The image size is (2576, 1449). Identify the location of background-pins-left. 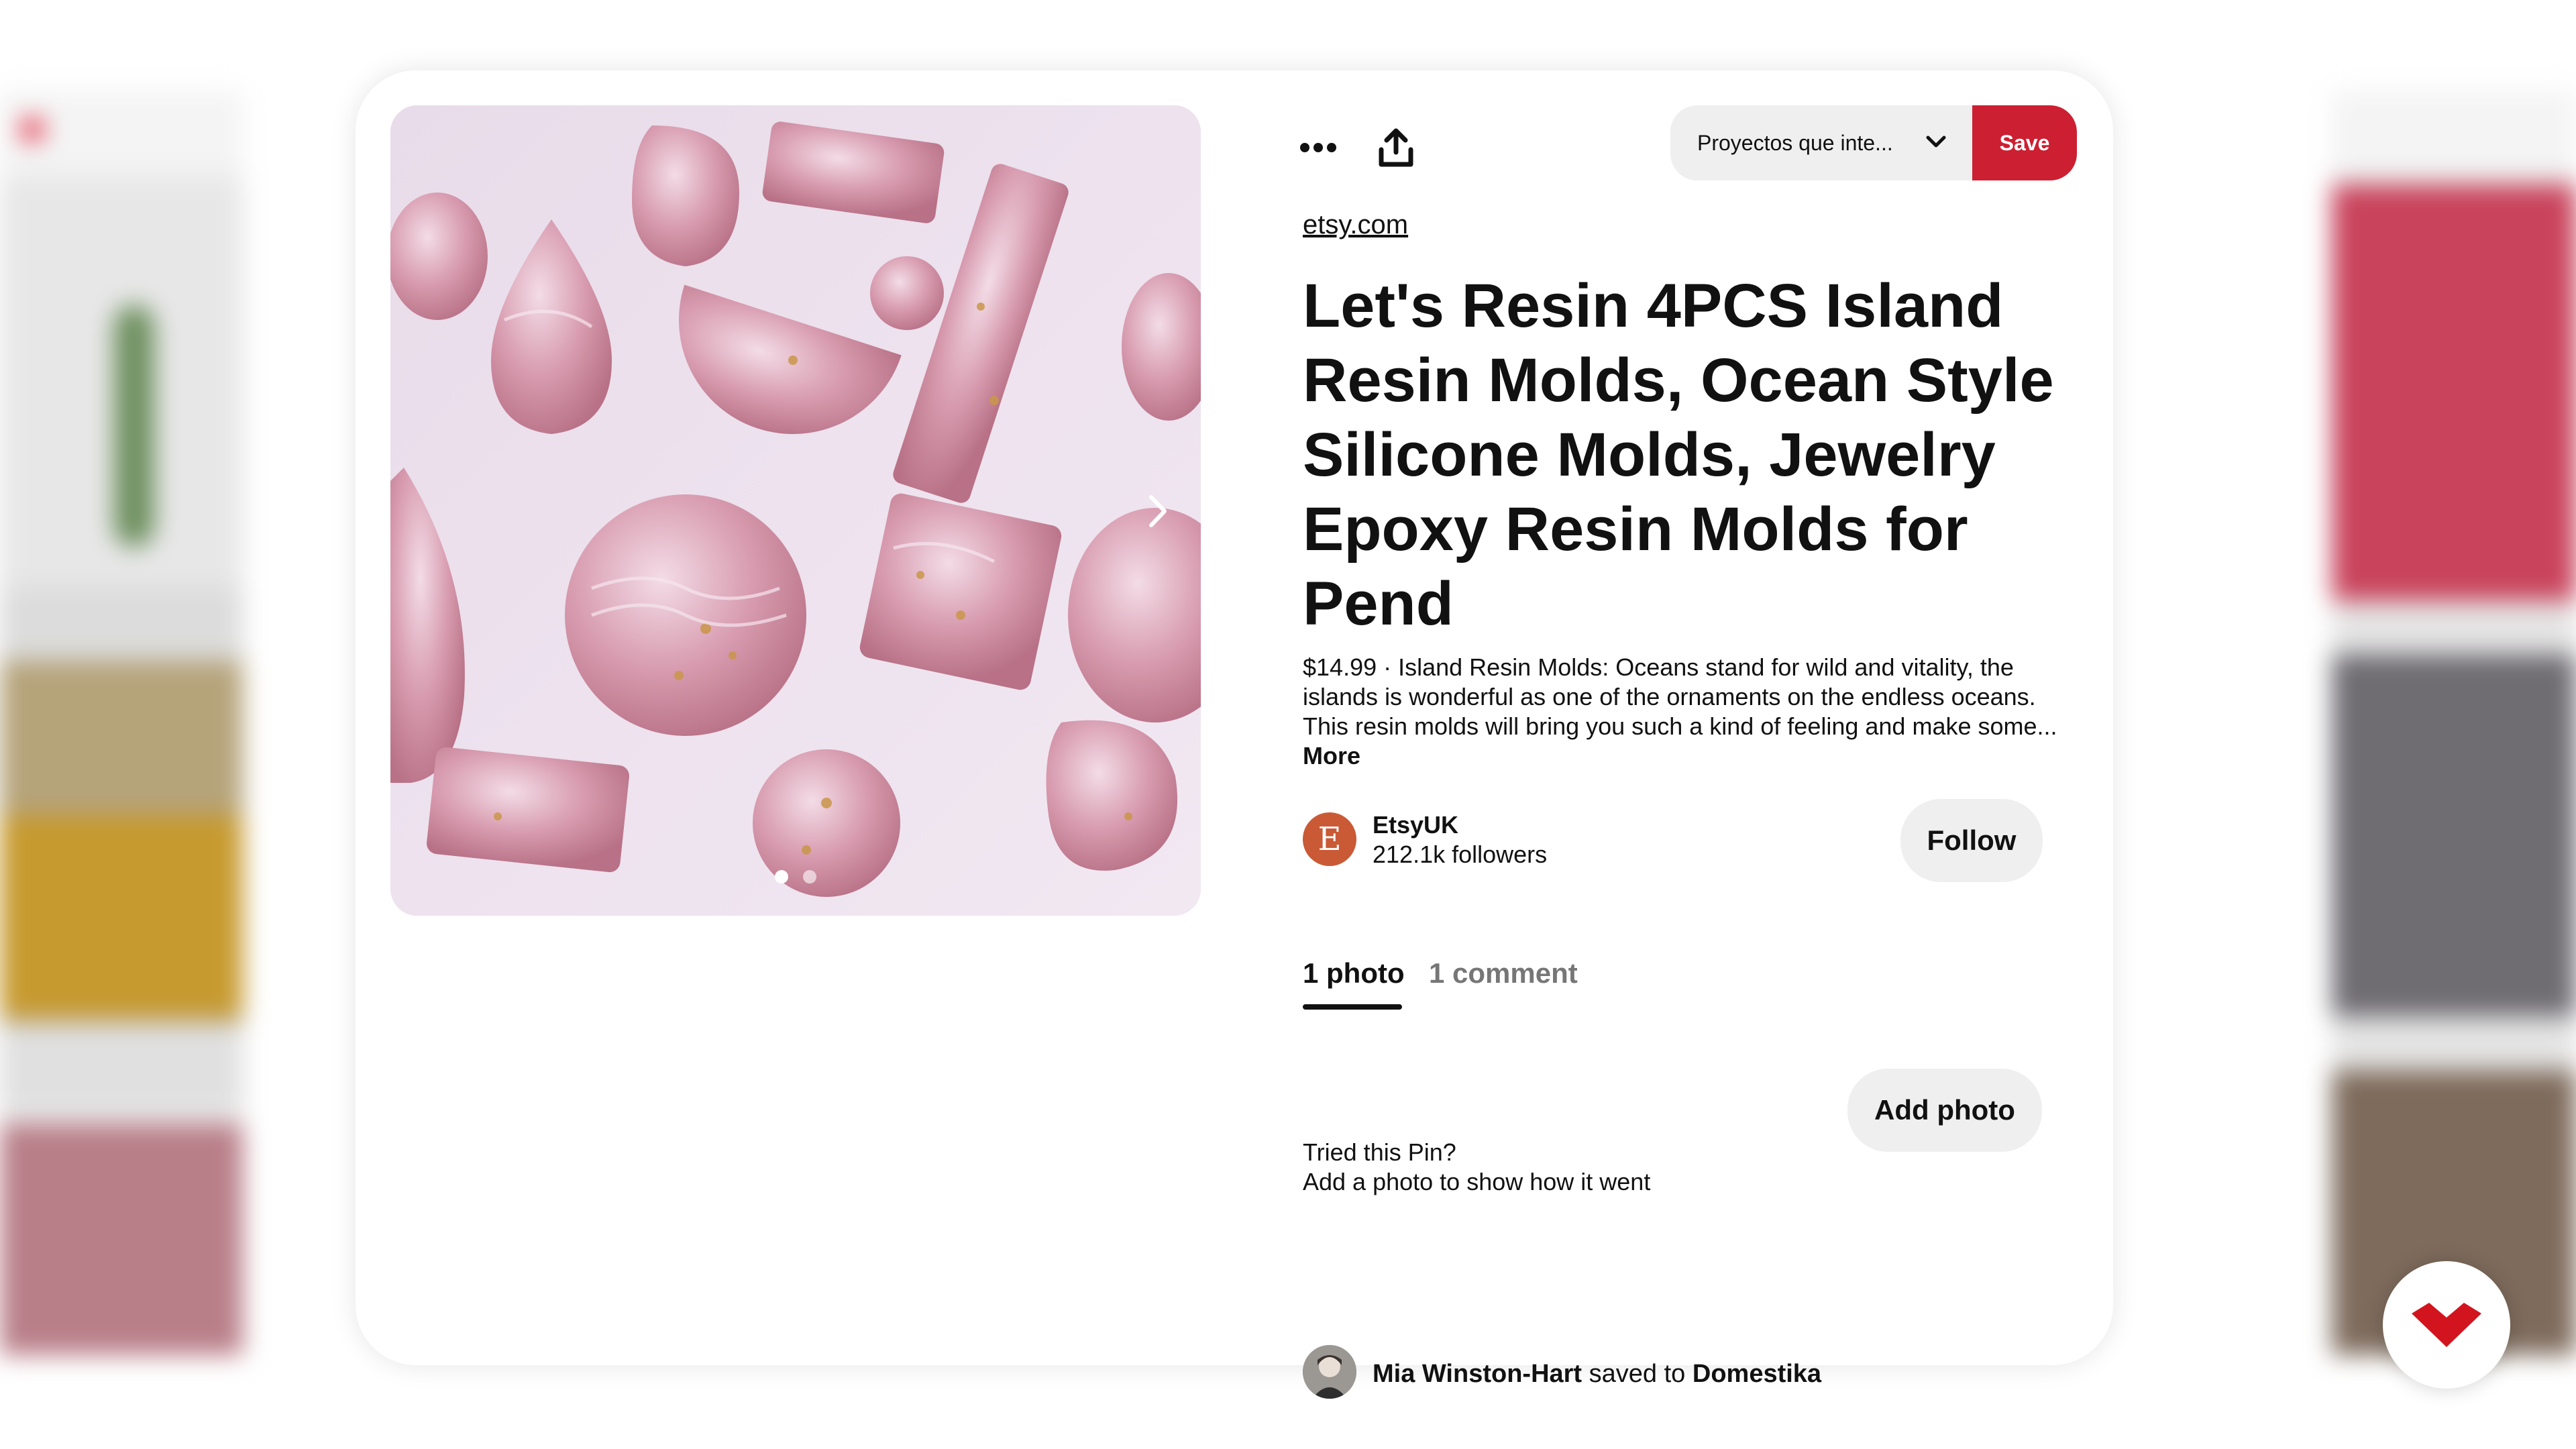
(121, 723).